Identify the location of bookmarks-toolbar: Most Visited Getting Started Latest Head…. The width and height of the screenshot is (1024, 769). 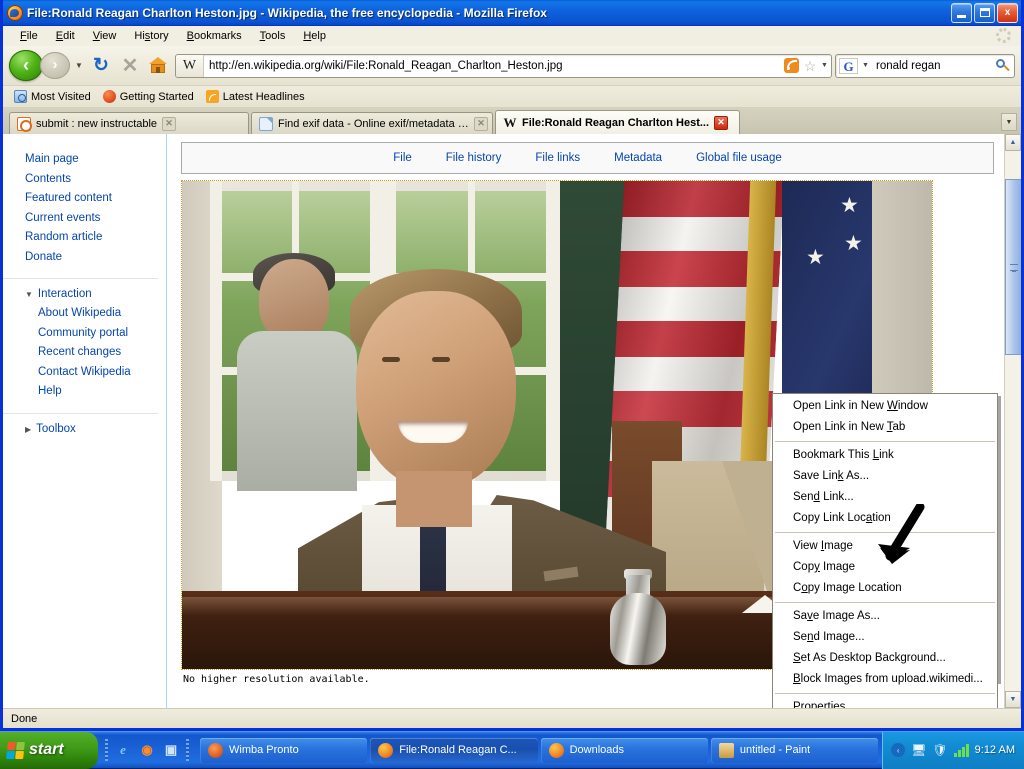
(512, 97).